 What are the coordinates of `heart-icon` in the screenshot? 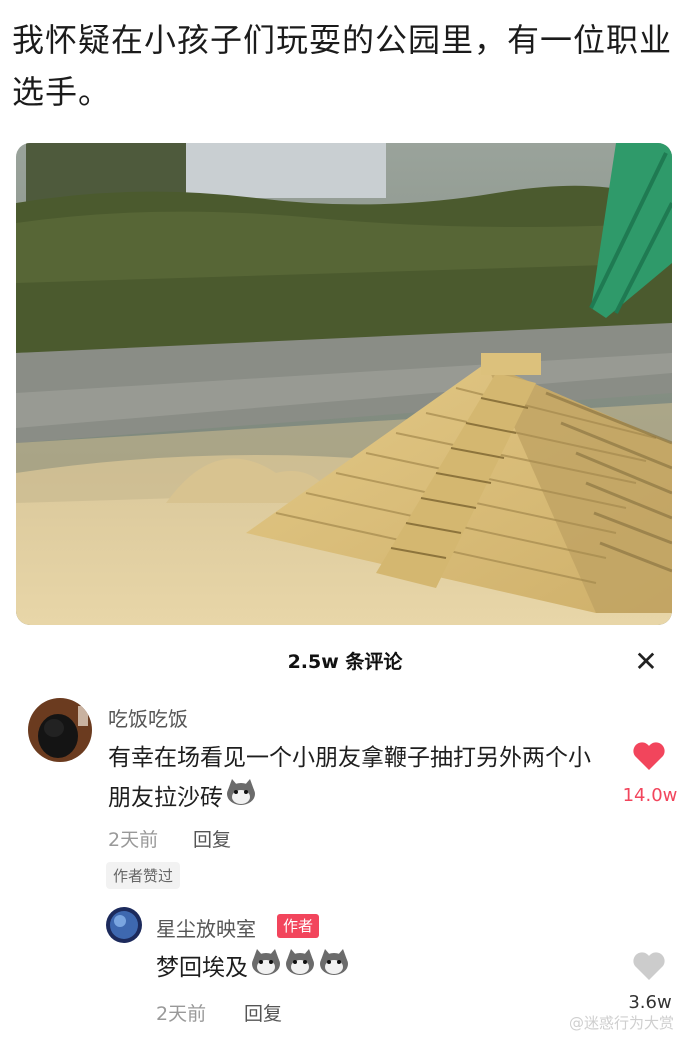 It's located at (649, 758).